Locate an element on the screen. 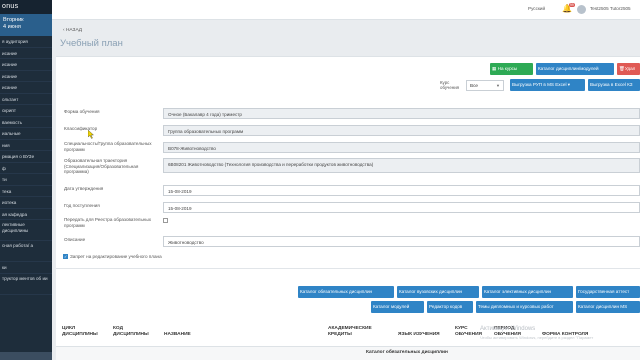 This screenshot has height=360, width=640. approval-date-label: Дата утверждения is located at coordinates (84, 188).